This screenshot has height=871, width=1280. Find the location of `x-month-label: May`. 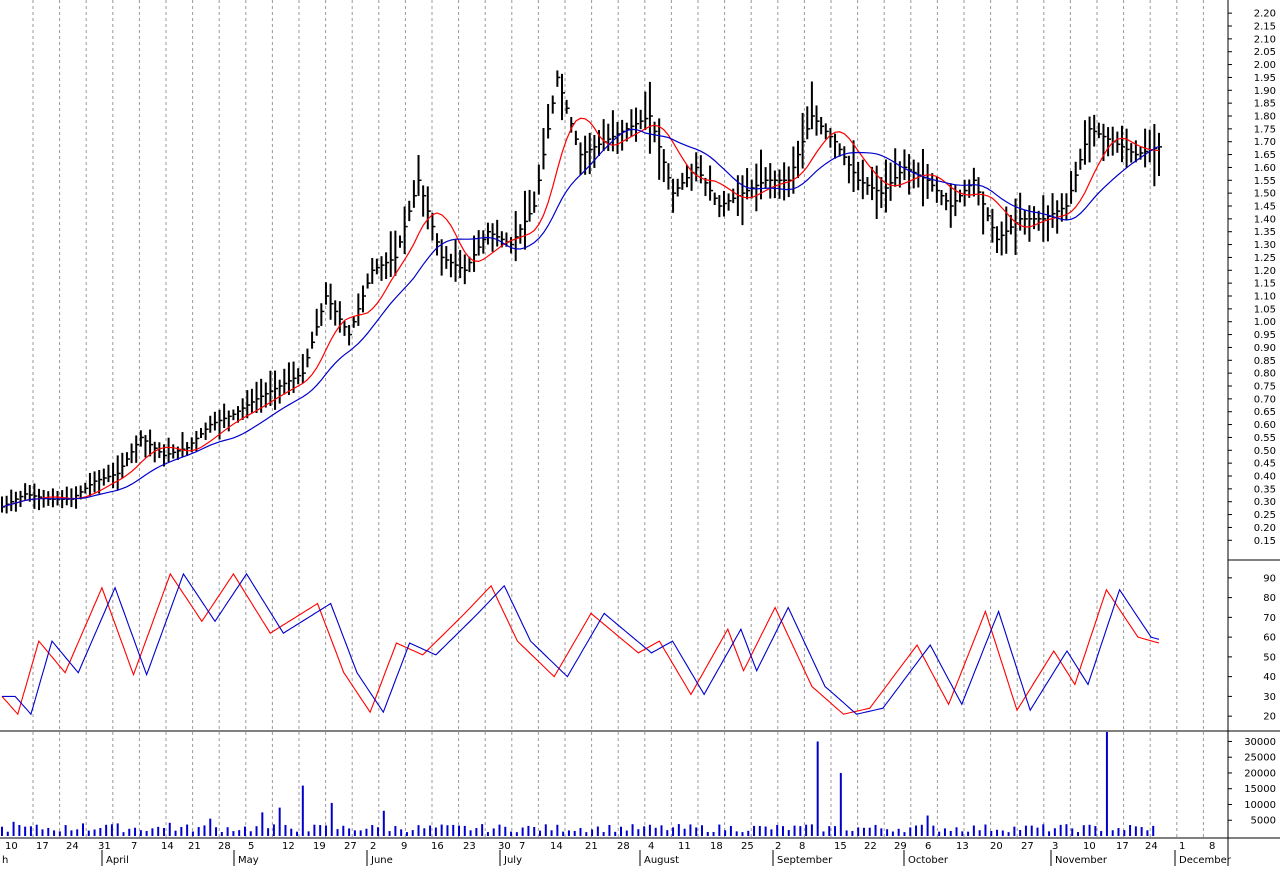

x-month-label: May is located at coordinates (248, 860).